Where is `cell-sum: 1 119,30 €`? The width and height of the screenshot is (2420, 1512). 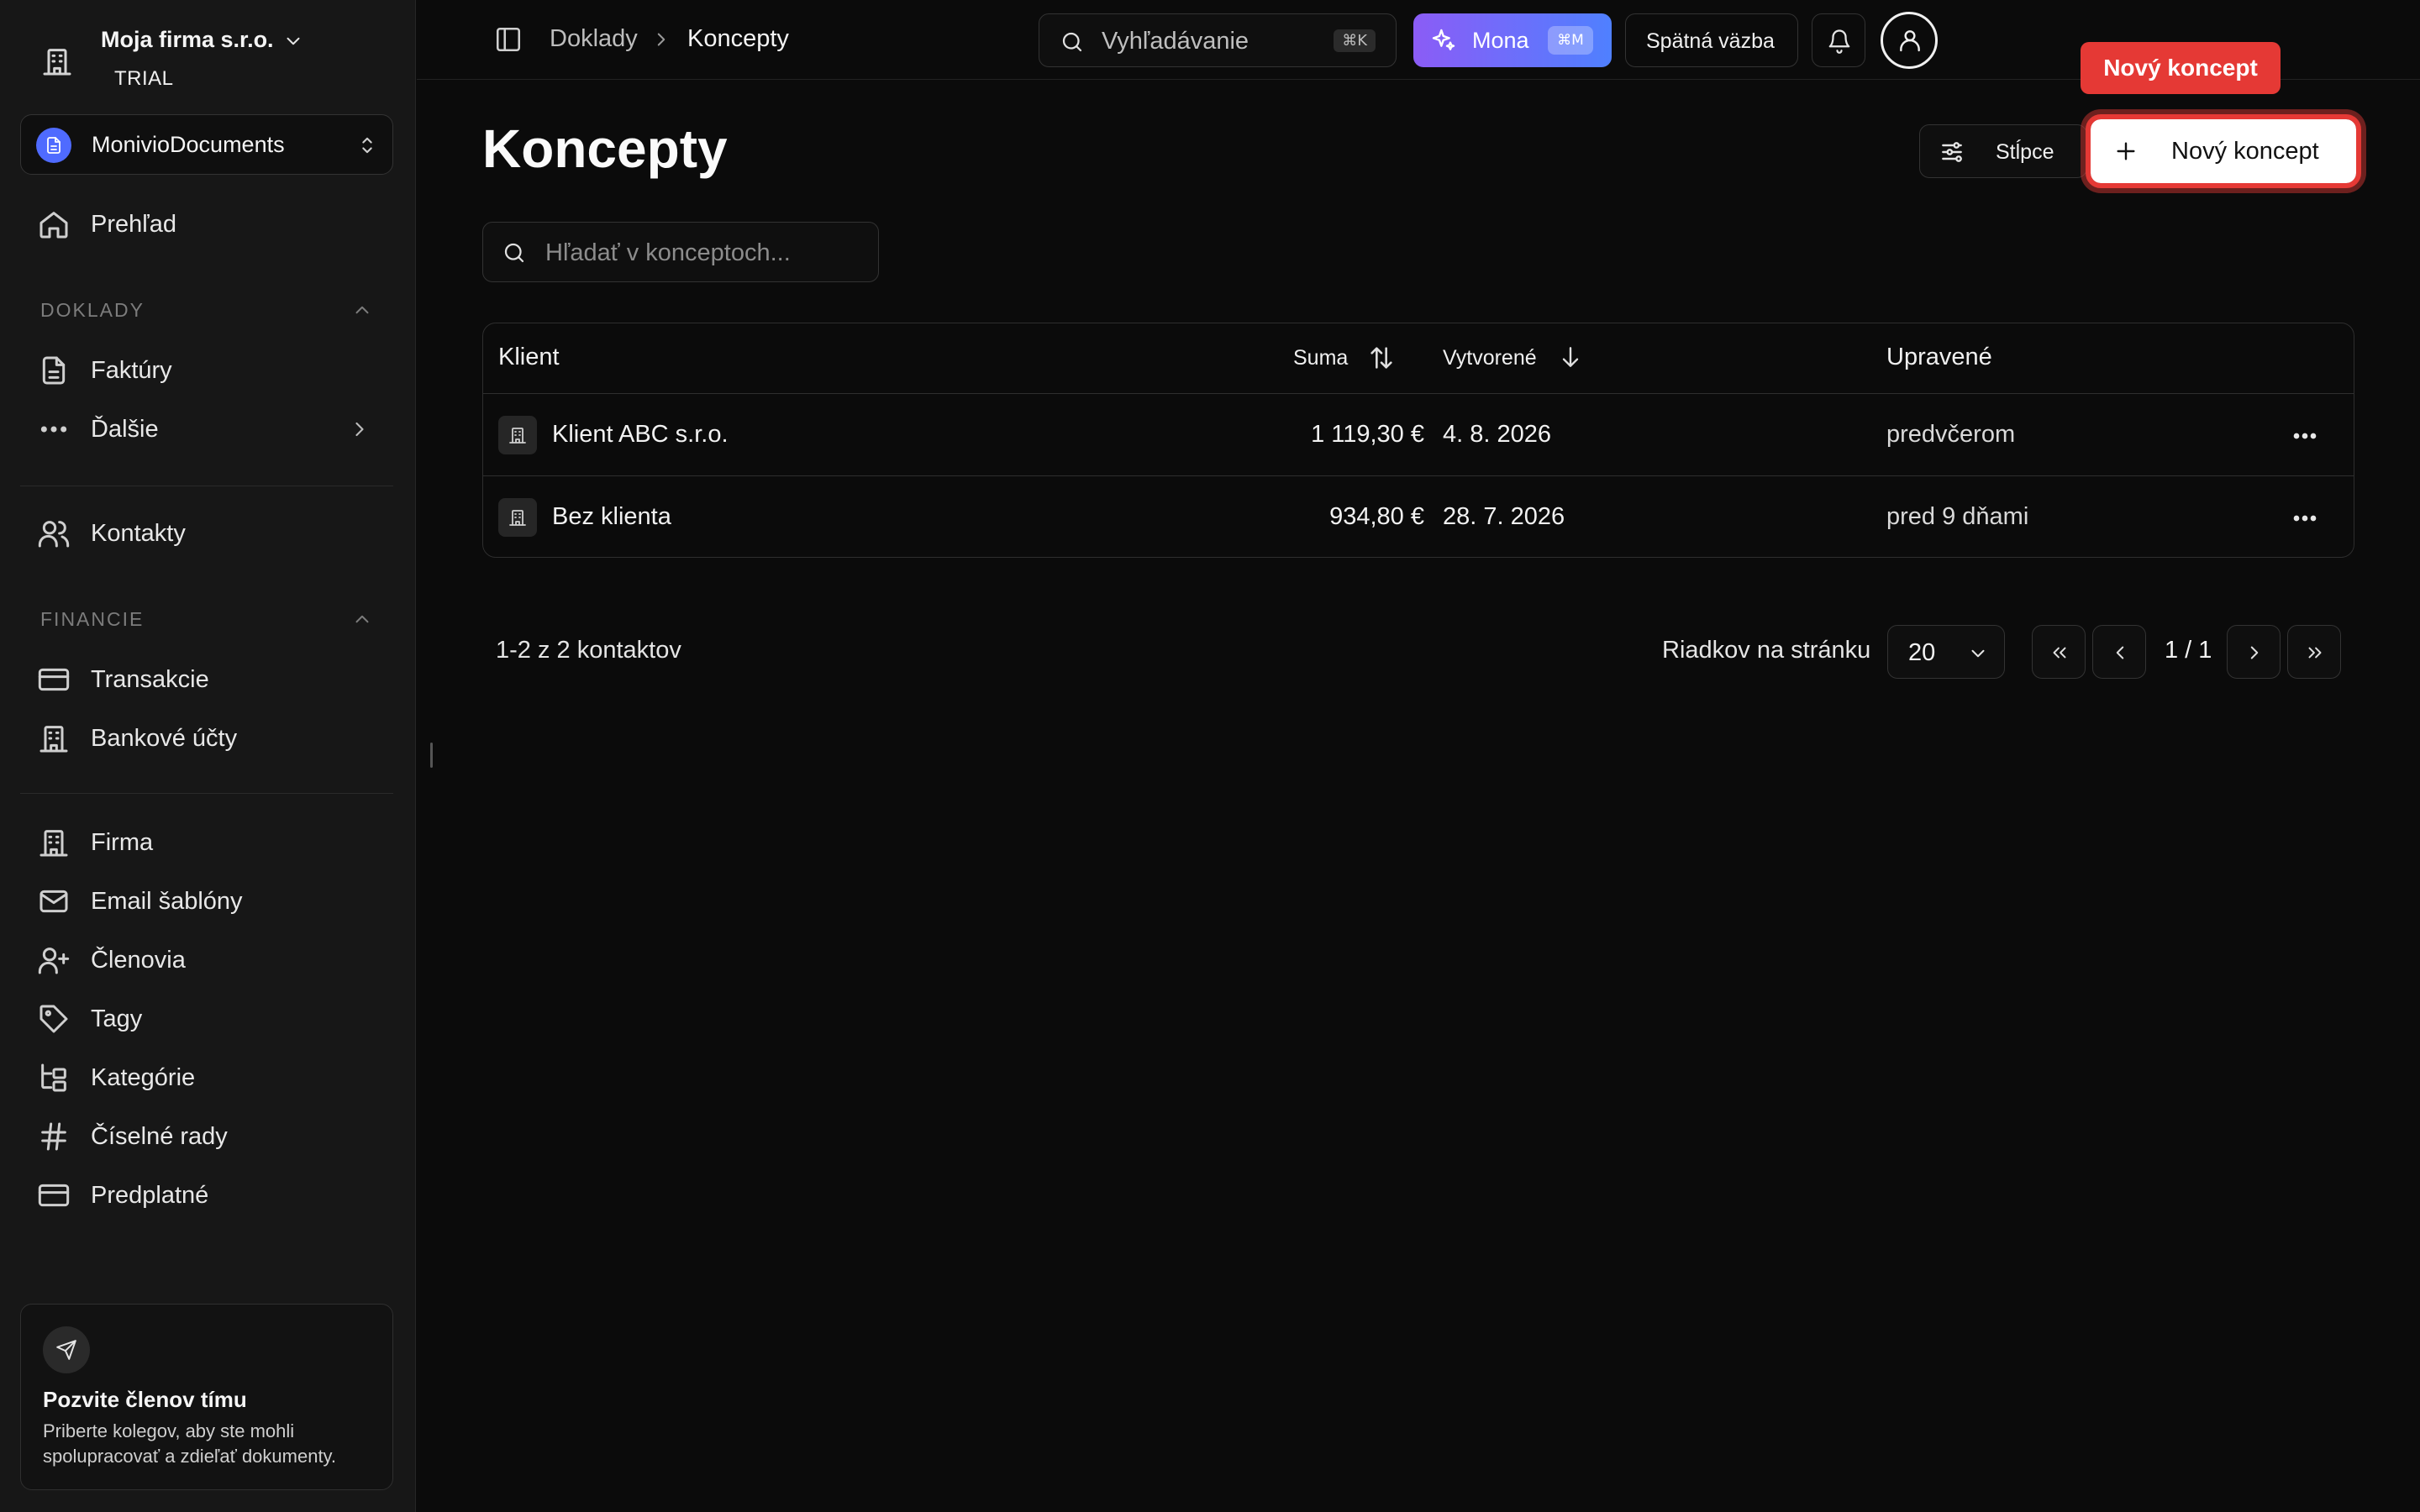
cell-sum: 1 119,30 € is located at coordinates (1367, 434).